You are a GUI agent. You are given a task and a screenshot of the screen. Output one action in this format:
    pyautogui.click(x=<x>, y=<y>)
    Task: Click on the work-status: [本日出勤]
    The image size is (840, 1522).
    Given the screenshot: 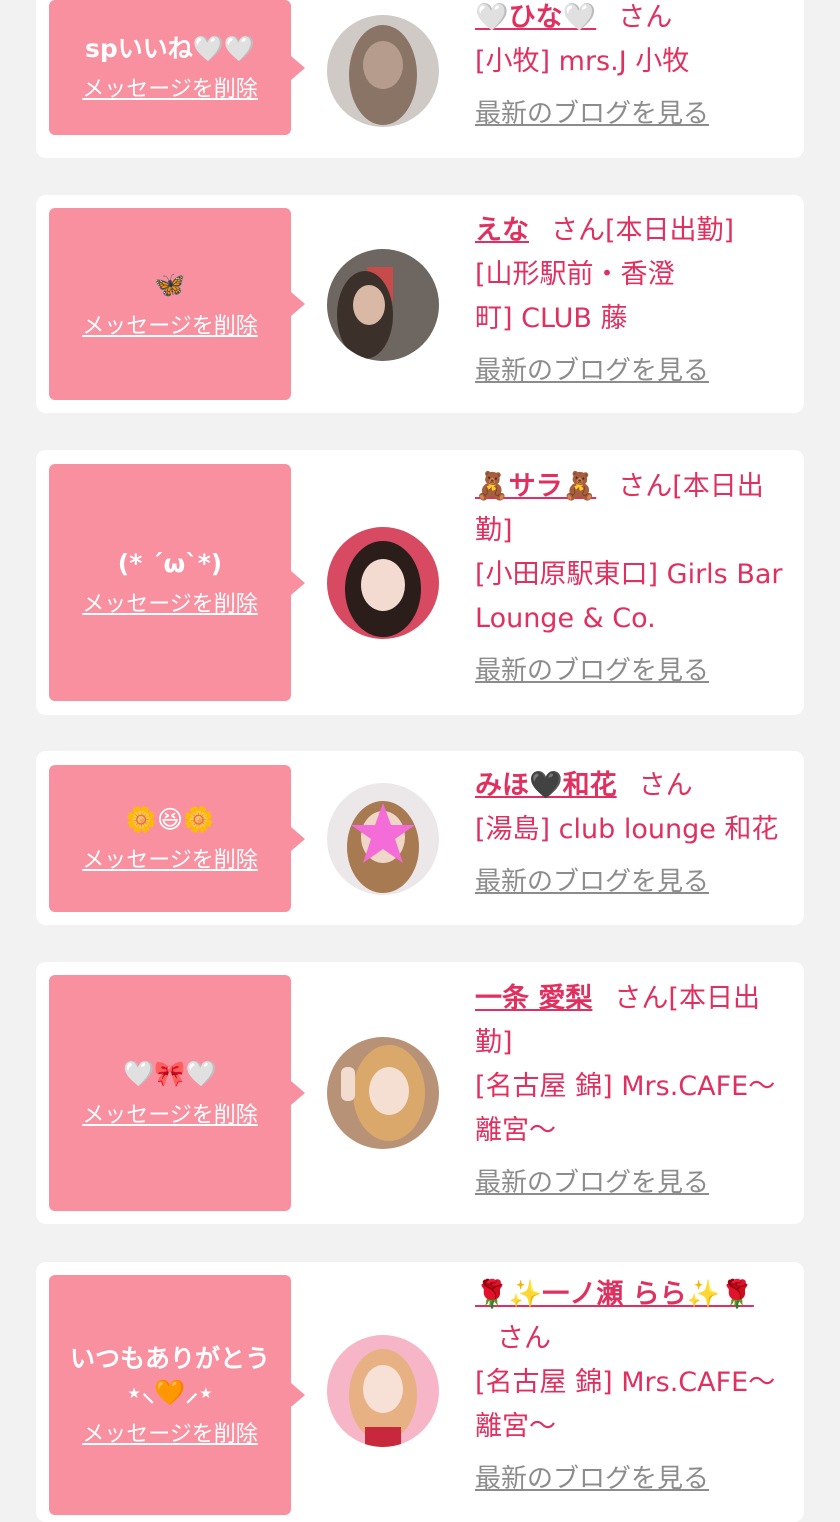 What is the action you would take?
    pyautogui.click(x=670, y=230)
    